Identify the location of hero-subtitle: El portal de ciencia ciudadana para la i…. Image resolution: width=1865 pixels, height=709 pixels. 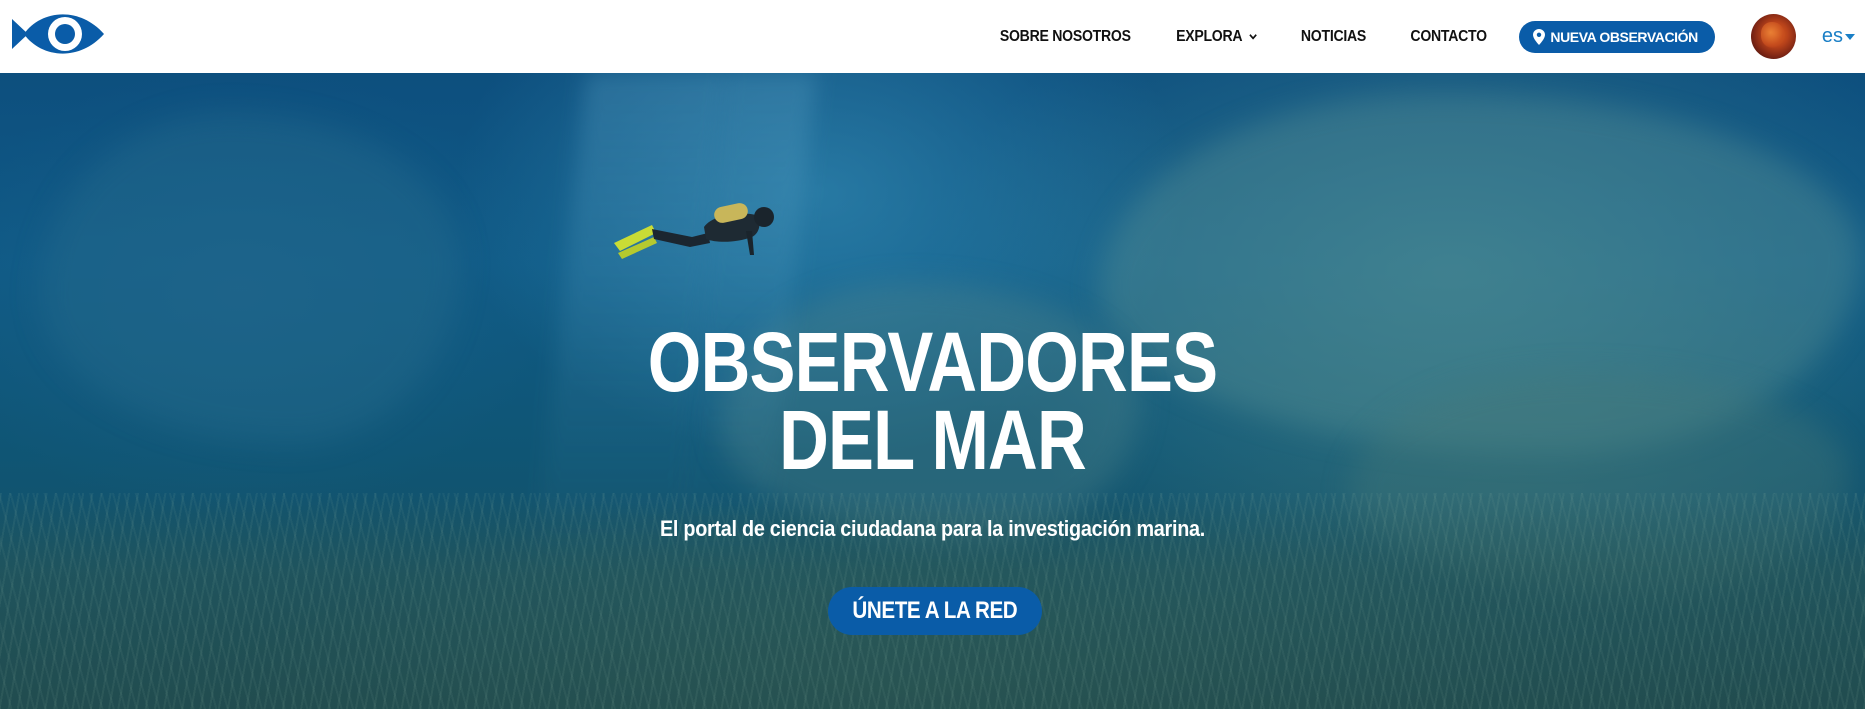
(932, 528).